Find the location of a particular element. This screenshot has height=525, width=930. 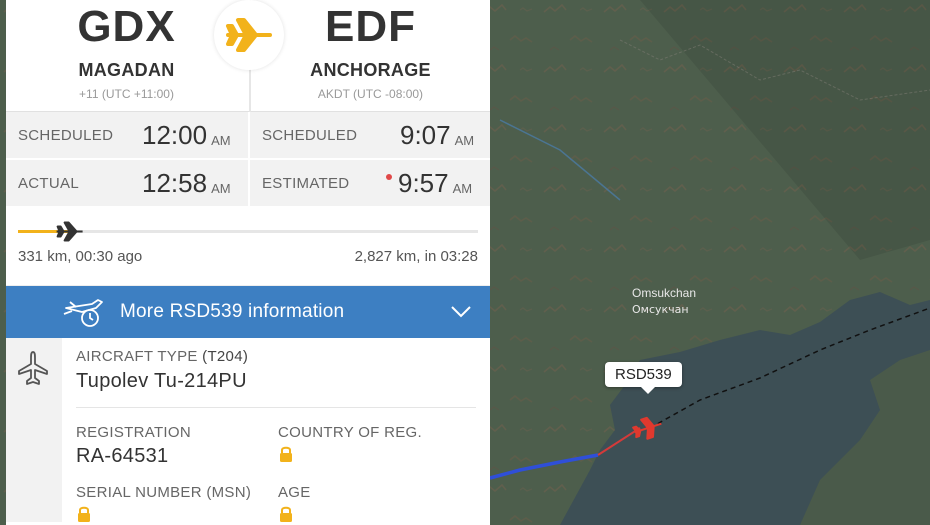

actual-row: ACTUAL 12:58 AM ESTIMATED 9:57 AM is located at coordinates (248, 184).